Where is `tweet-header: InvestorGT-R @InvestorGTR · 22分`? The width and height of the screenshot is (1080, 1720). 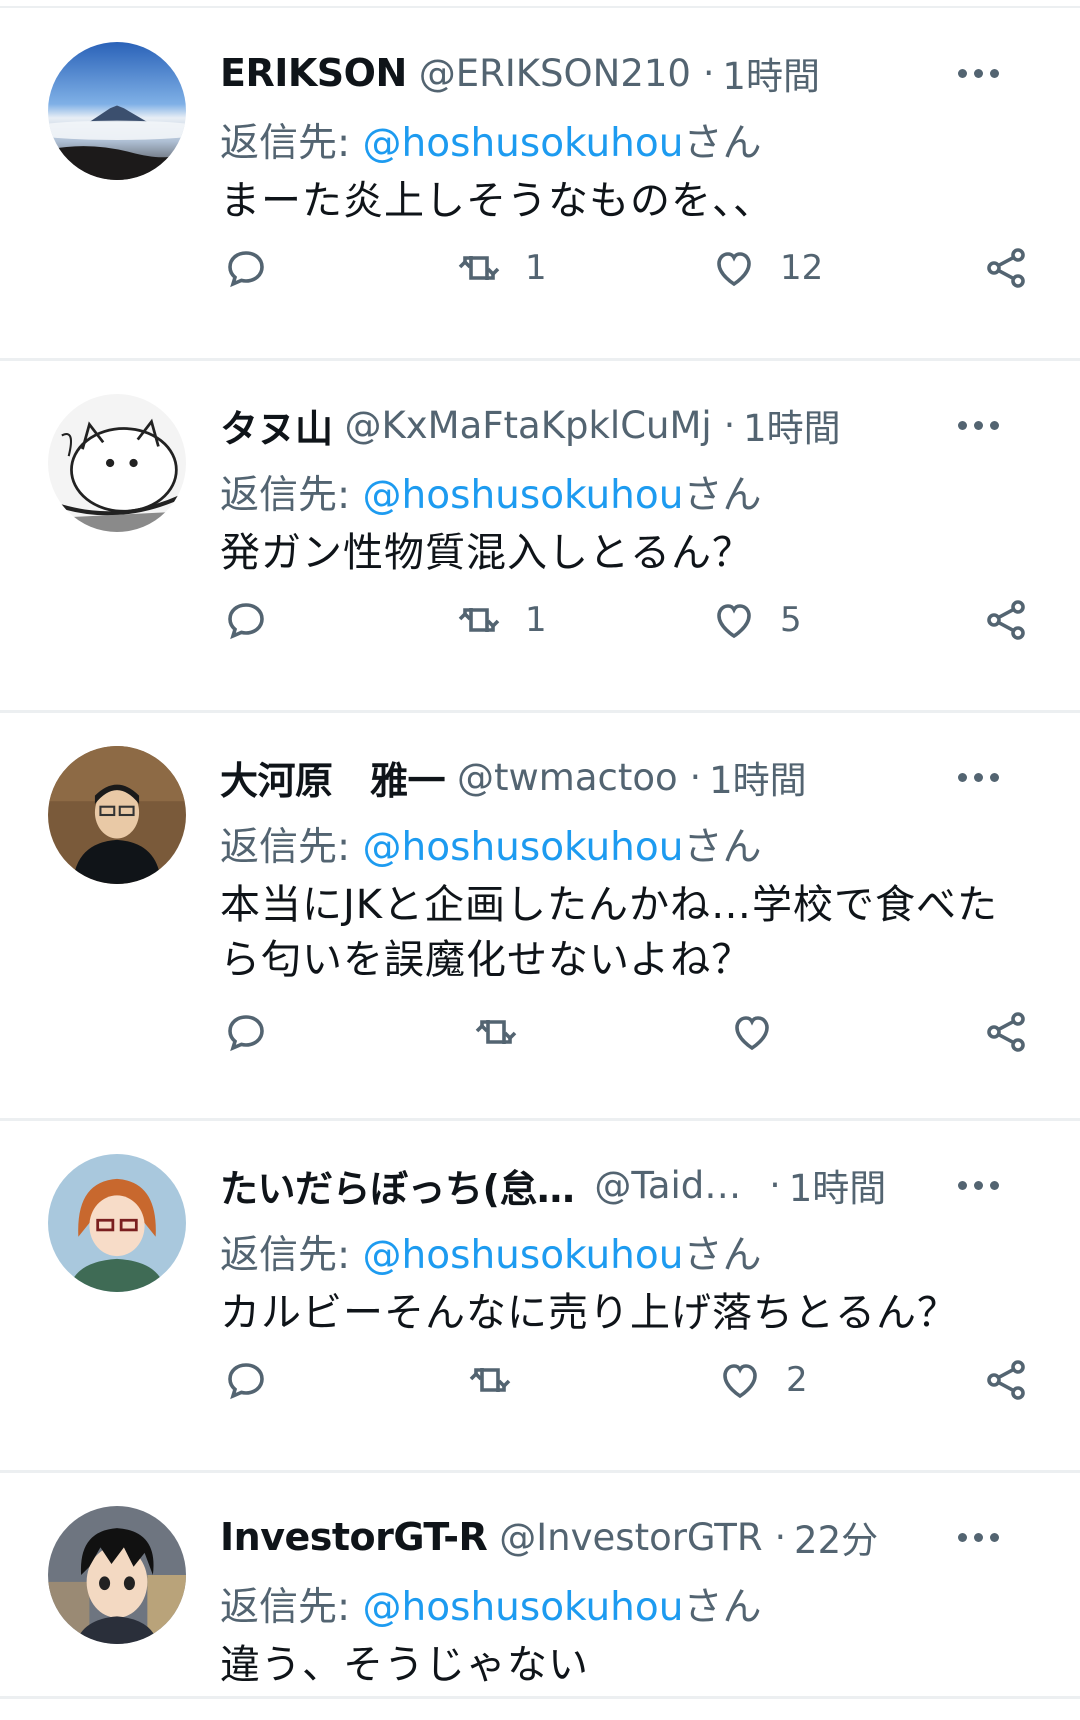 tweet-header: InvestorGT-R @InvestorGTR · 22分 is located at coordinates (575, 1537).